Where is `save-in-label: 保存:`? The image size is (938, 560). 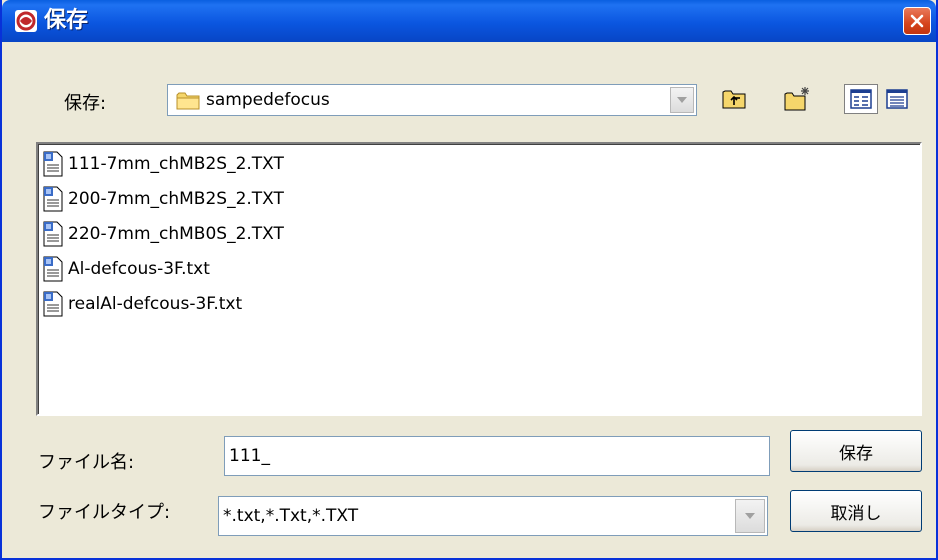 save-in-label: 保存: is located at coordinates (85, 103).